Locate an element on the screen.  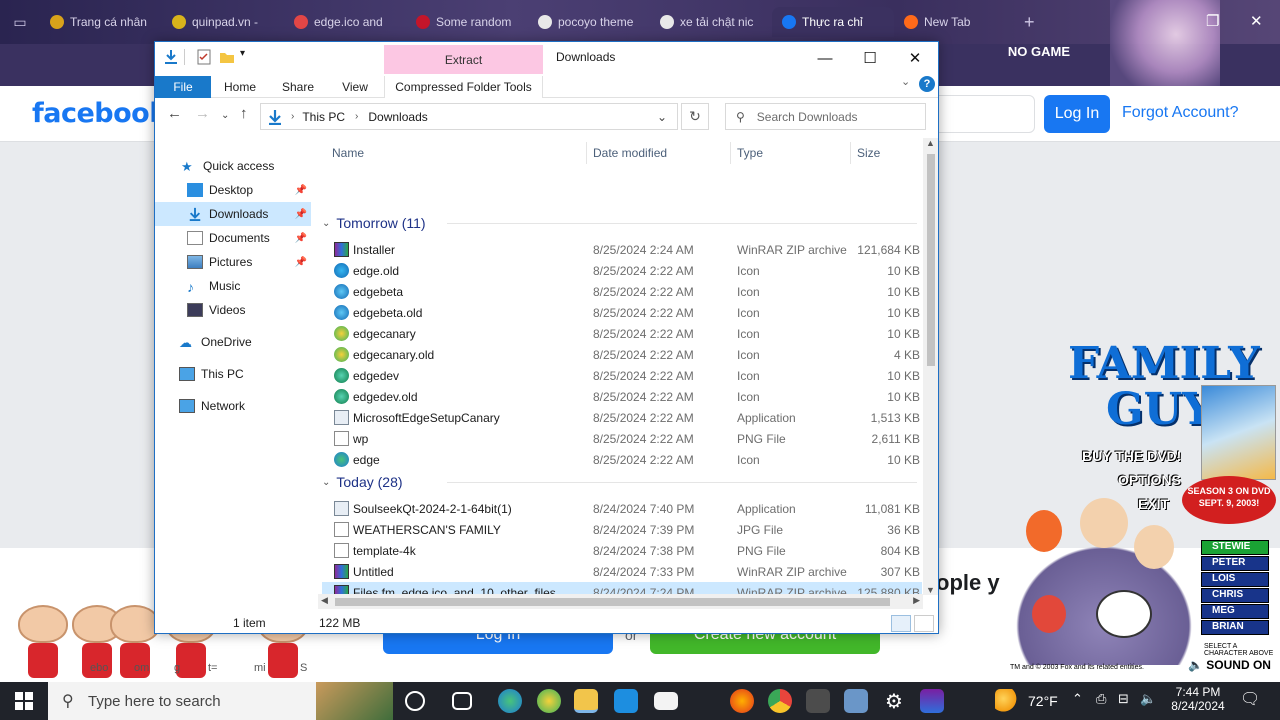
file-row: edge 8/25/2024 2:22 AM Icon 10 KB is located at coordinates (622, 459).